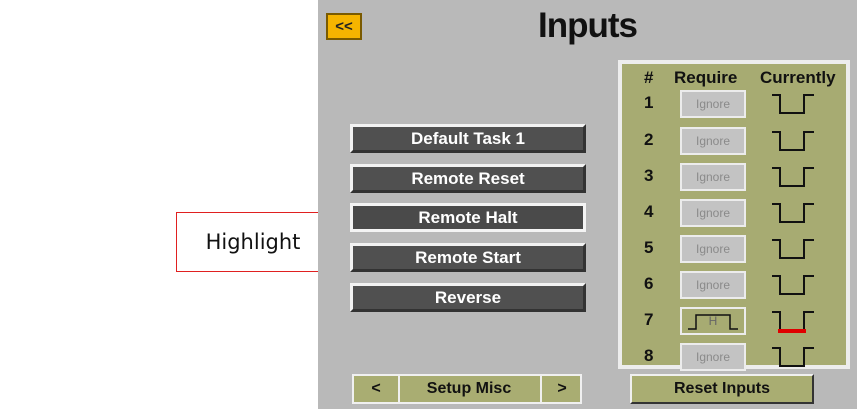  I want to click on highlight-callout: Highlight, so click(253, 242).